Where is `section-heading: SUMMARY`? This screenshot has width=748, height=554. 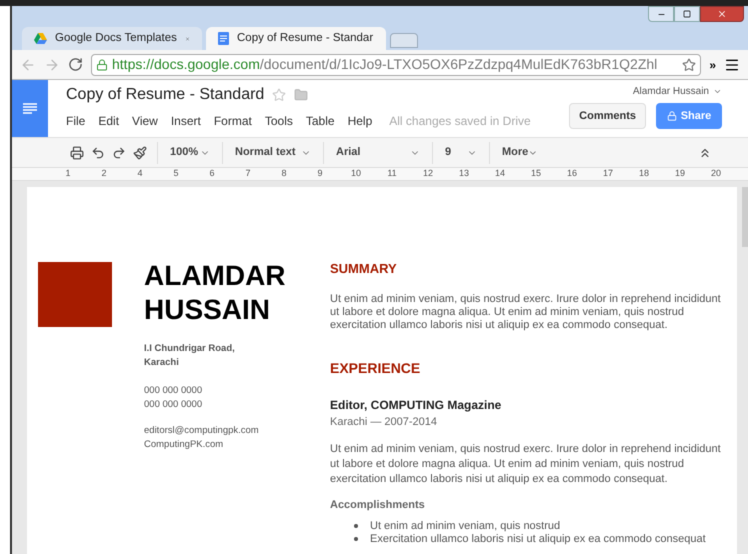
section-heading: SUMMARY is located at coordinates (364, 269).